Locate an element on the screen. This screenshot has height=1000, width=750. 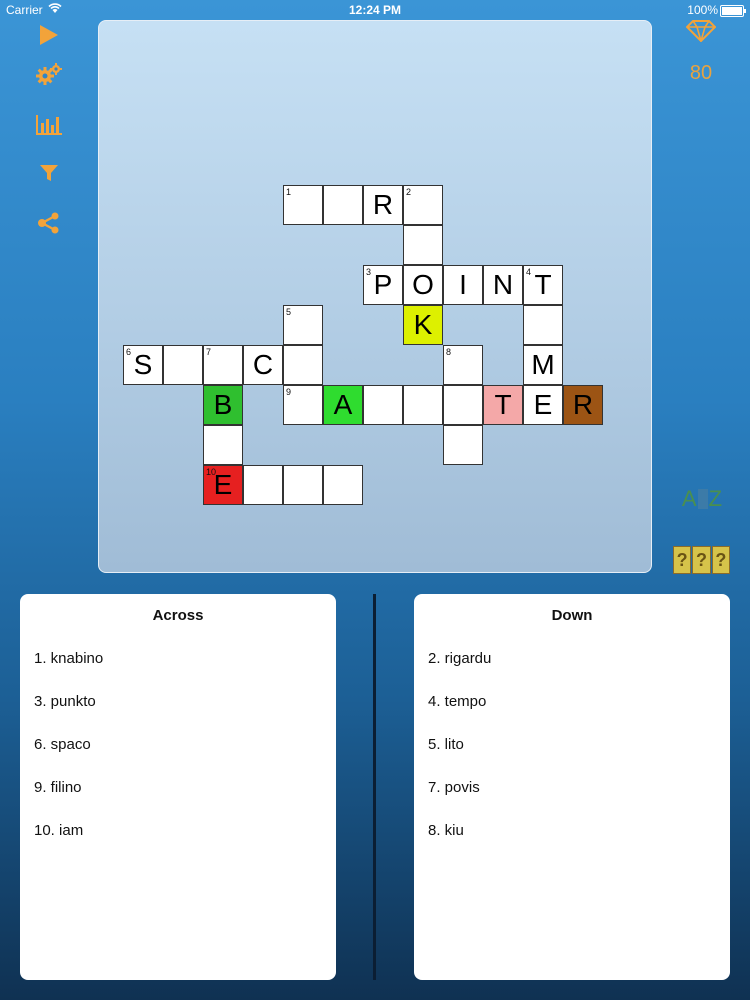
grid-cell: 4T is located at coordinates (543, 285).